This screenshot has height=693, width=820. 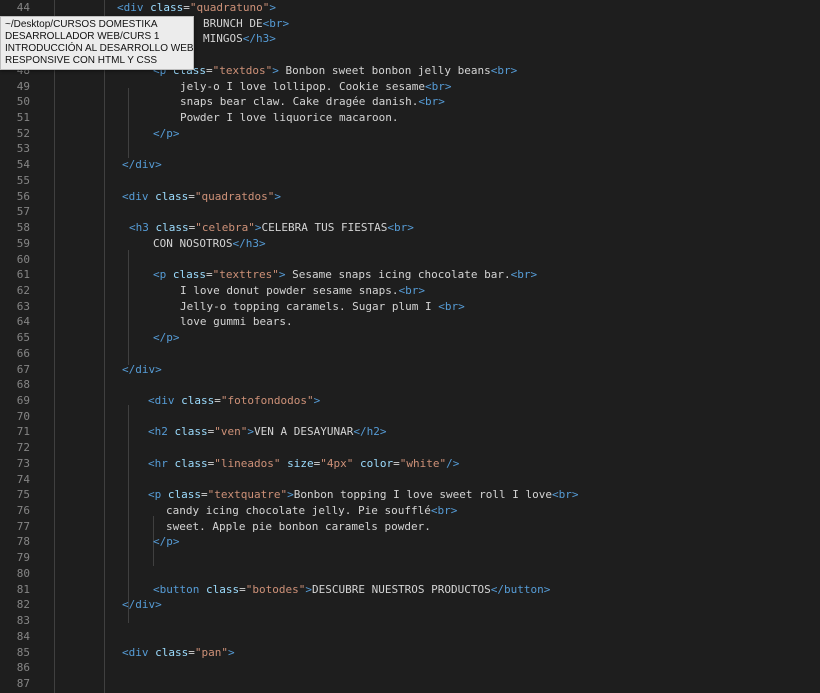 I want to click on code-line: 70, so click(x=410, y=417).